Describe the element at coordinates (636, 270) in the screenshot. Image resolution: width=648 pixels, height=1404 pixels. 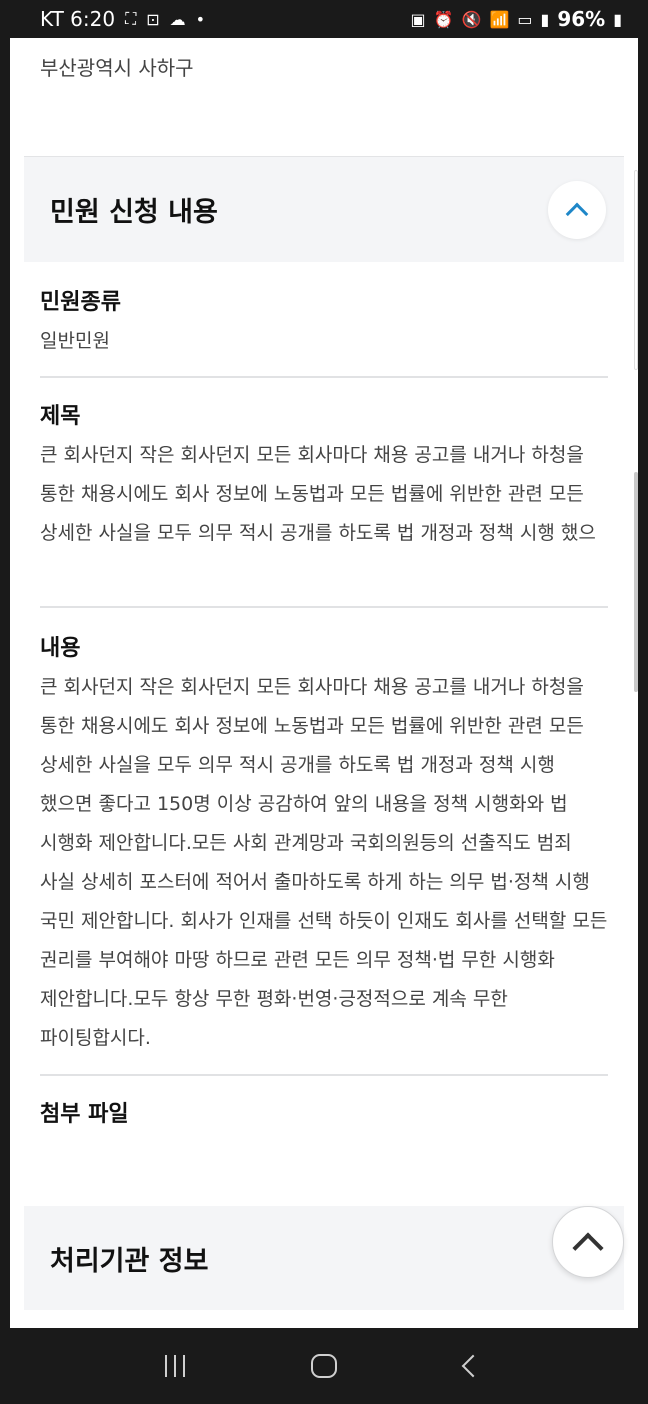
I see `scrollbar-track` at that location.